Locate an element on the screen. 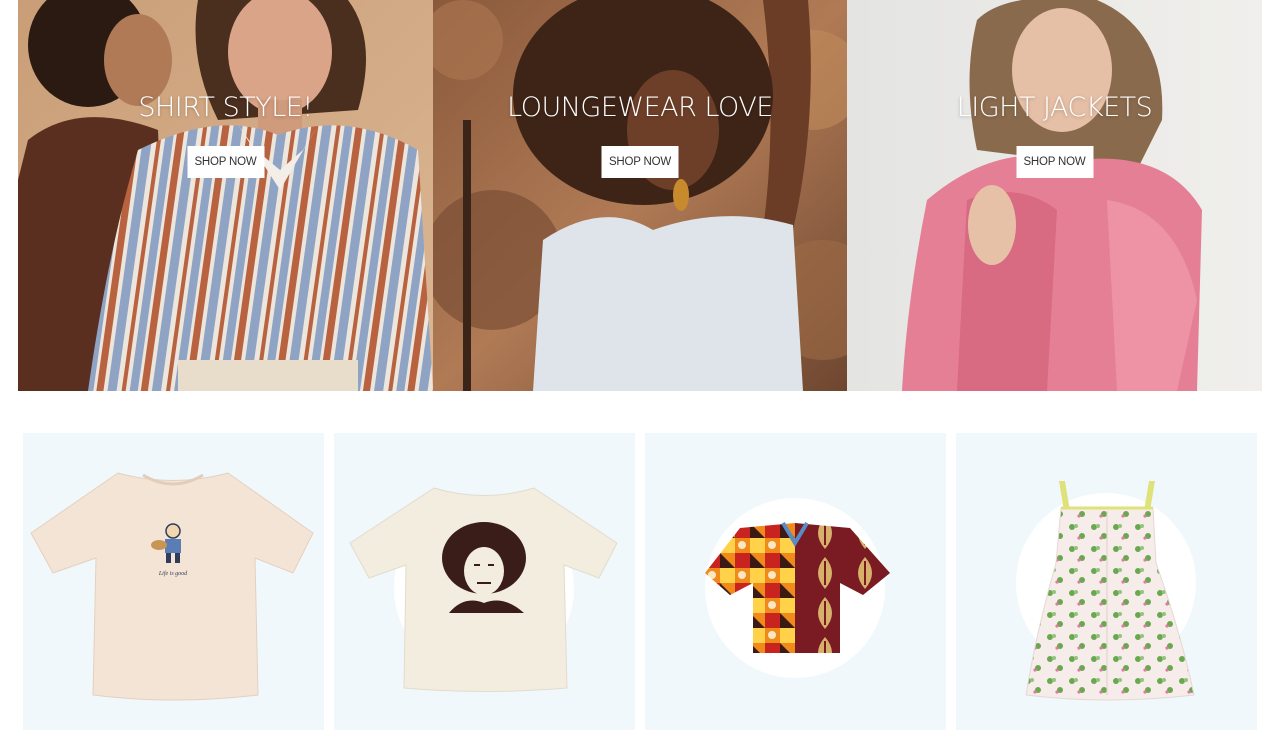 The image size is (1280, 730). banner-title: SHIRT STYLE! is located at coordinates (225, 107).